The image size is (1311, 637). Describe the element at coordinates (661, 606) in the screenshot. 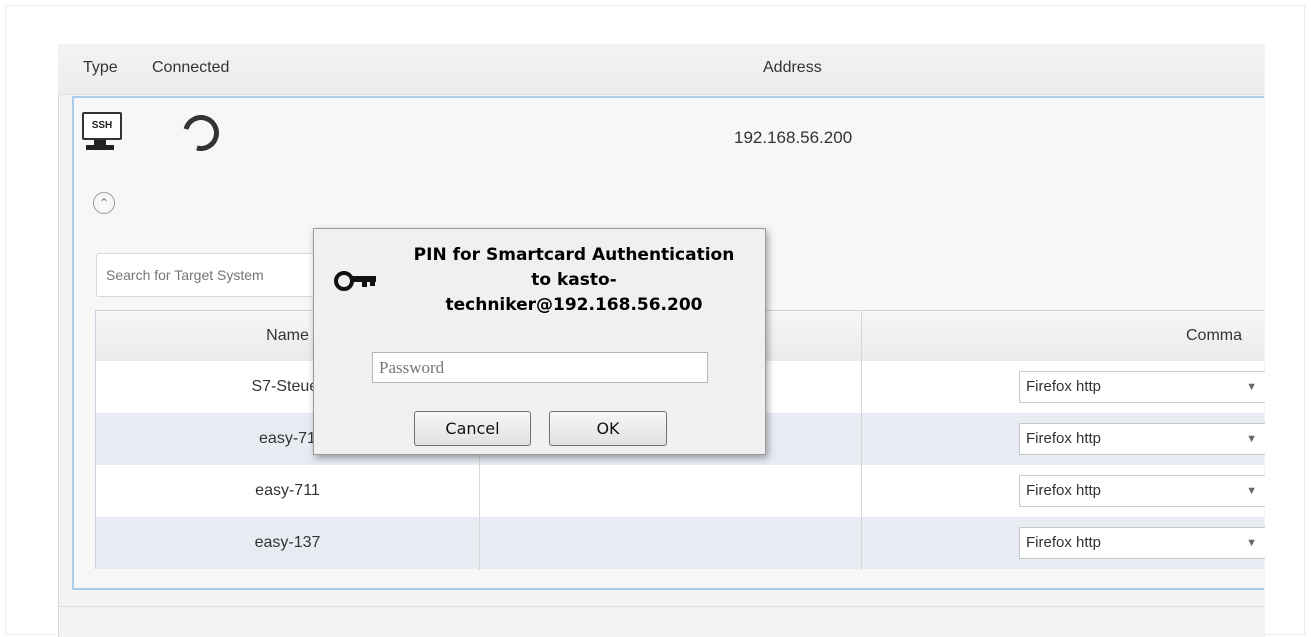

I see `panel-bottom-divider` at that location.